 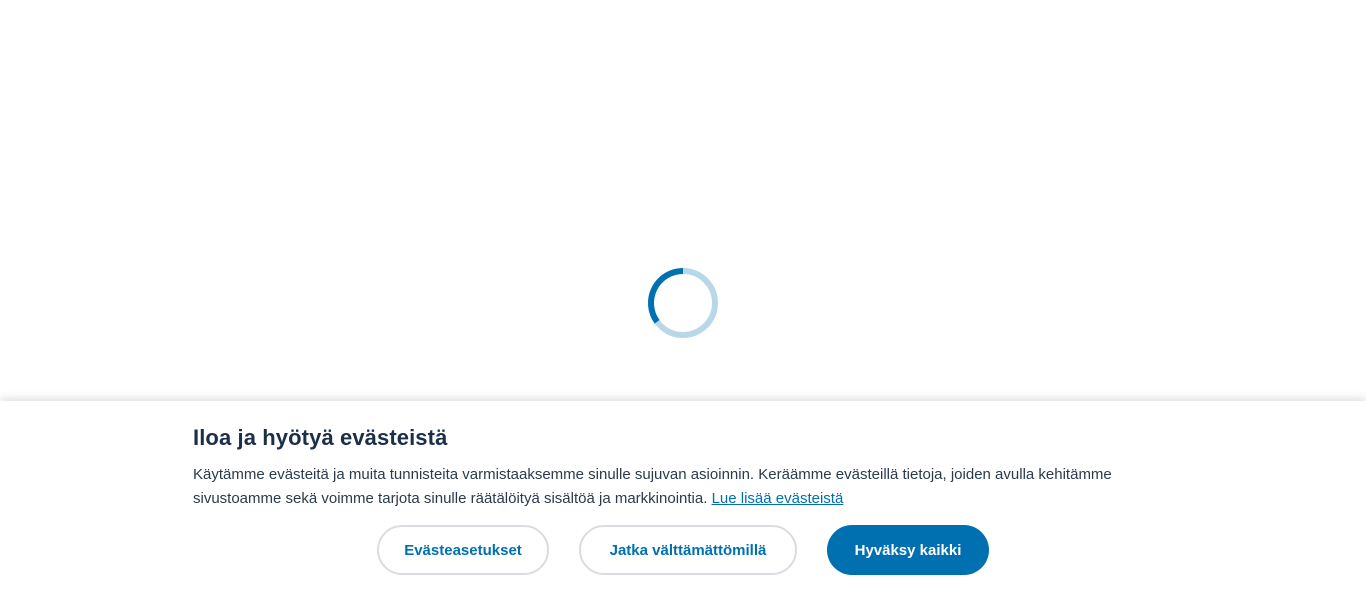 What do you see at coordinates (778, 498) in the screenshot?
I see `cookie-info-link: Lue lisää evästeistä` at bounding box center [778, 498].